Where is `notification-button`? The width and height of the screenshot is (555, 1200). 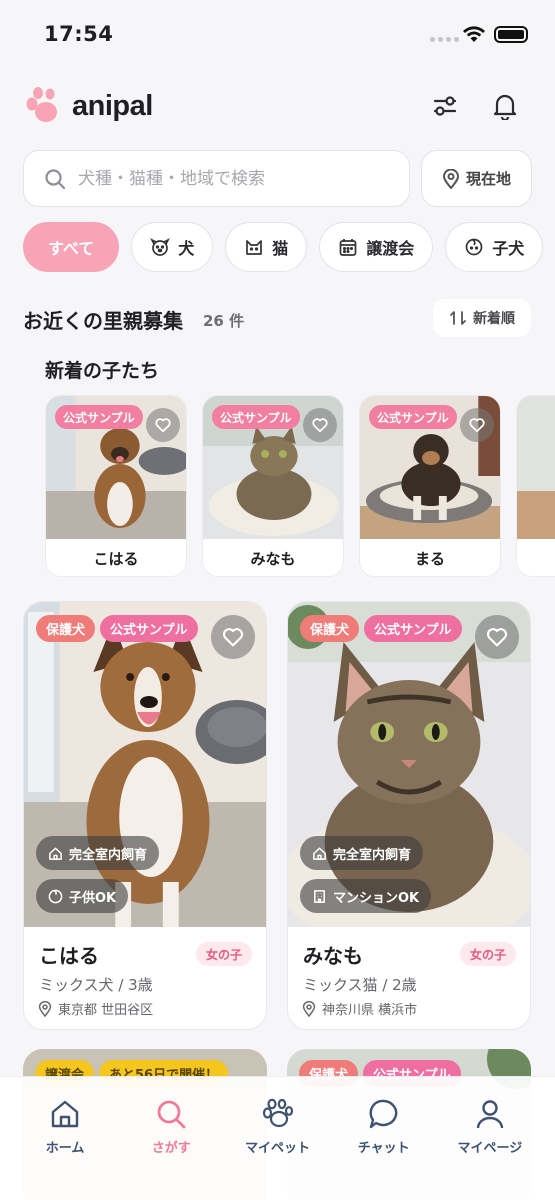 notification-button is located at coordinates (505, 106).